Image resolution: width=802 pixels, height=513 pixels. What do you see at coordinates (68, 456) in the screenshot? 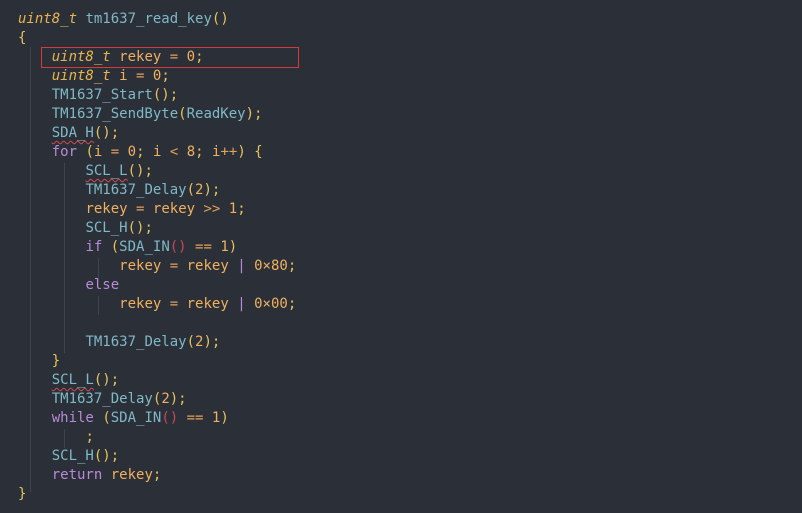
I see `code-line: SCL_H();` at bounding box center [68, 456].